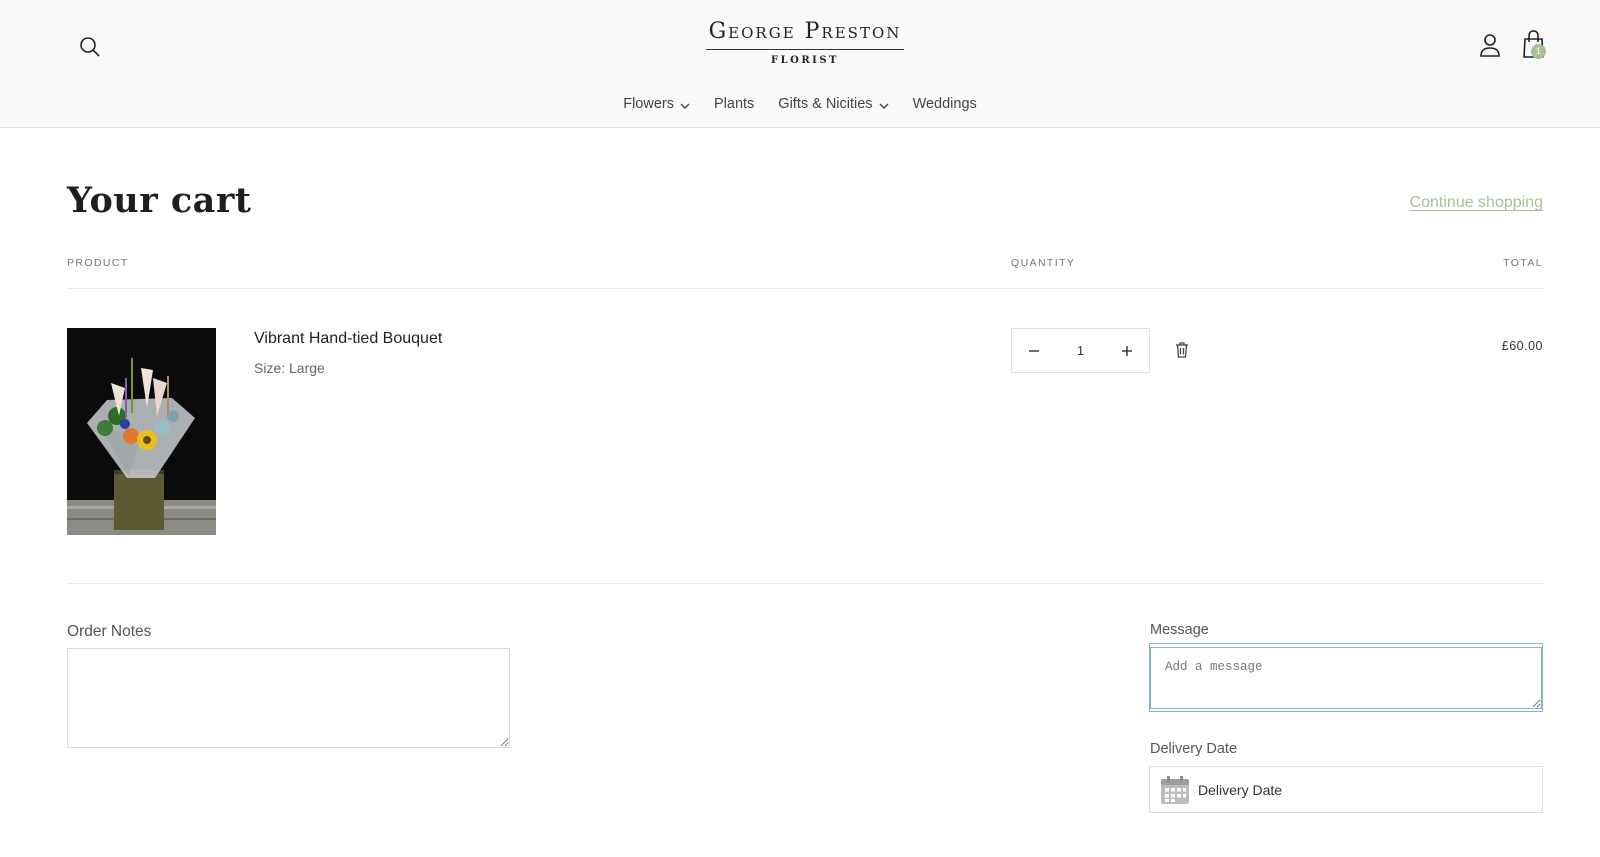  I want to click on logo-rule, so click(805, 49).